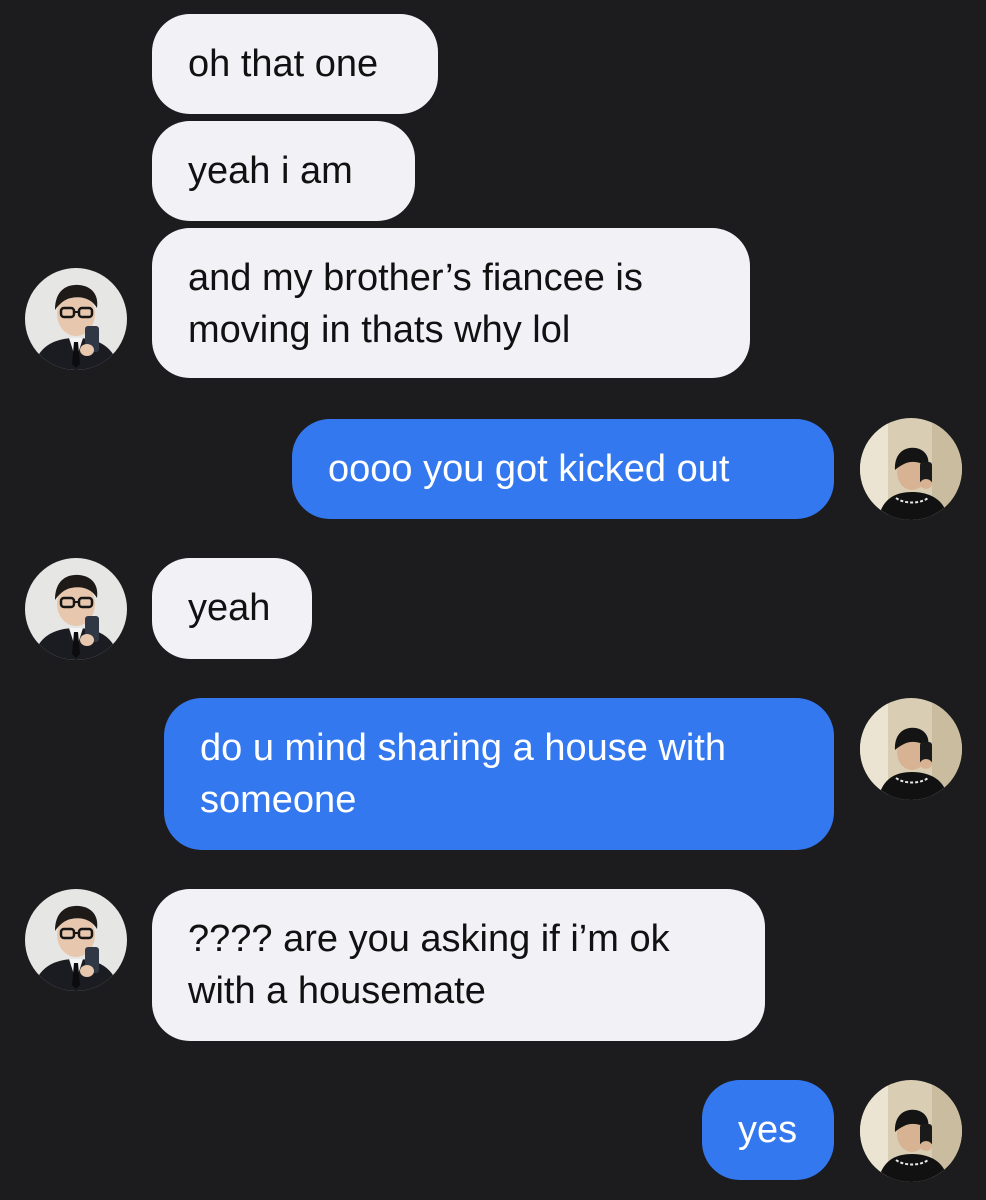 The width and height of the screenshot is (986, 1200). What do you see at coordinates (499, 774) in the screenshot?
I see `message-bubble-outgoing: do u mind sharing a house with someone` at bounding box center [499, 774].